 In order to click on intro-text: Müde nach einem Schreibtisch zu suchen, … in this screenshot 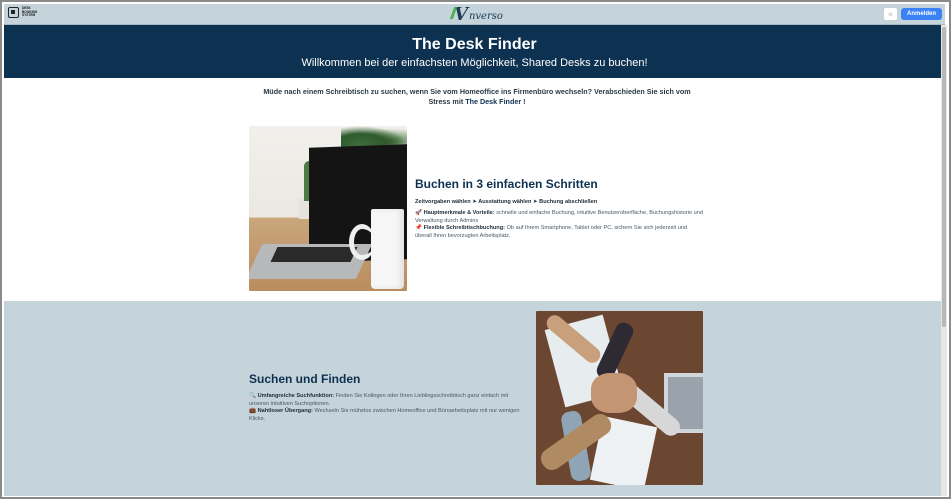, I will do `click(477, 97)`.